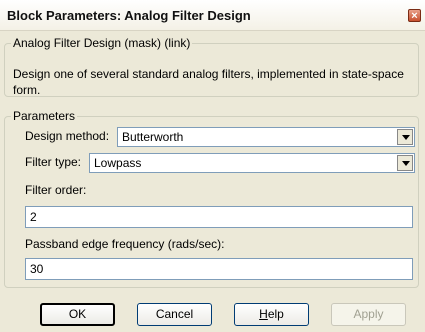  Describe the element at coordinates (67, 136) in the screenshot. I see `design-method-label: Design method:` at that location.